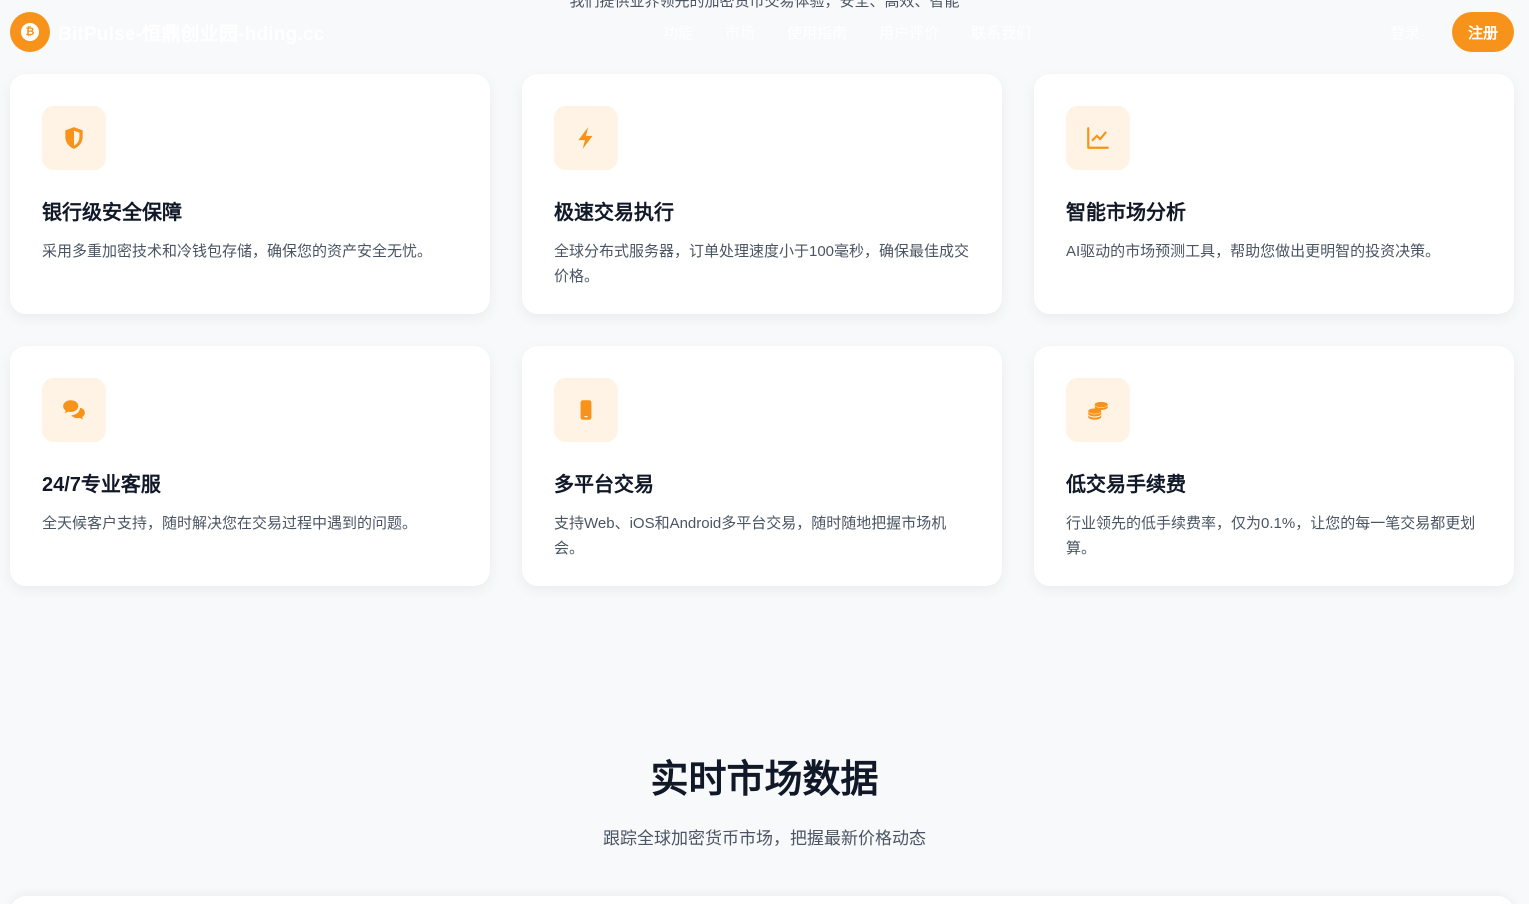 The width and height of the screenshot is (1529, 904). I want to click on feature-title: 多平台交易, so click(604, 485).